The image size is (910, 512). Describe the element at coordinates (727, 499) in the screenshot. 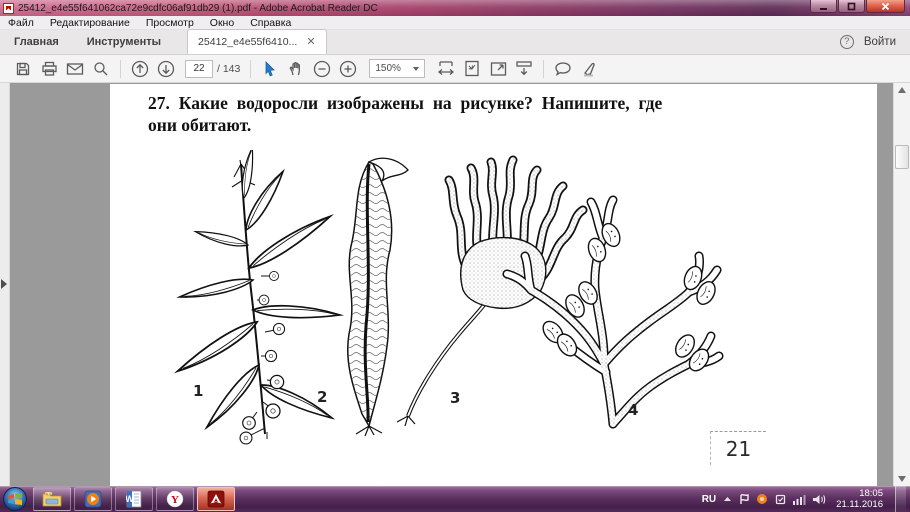

I see `hidden-icons-chevron-icon` at that location.